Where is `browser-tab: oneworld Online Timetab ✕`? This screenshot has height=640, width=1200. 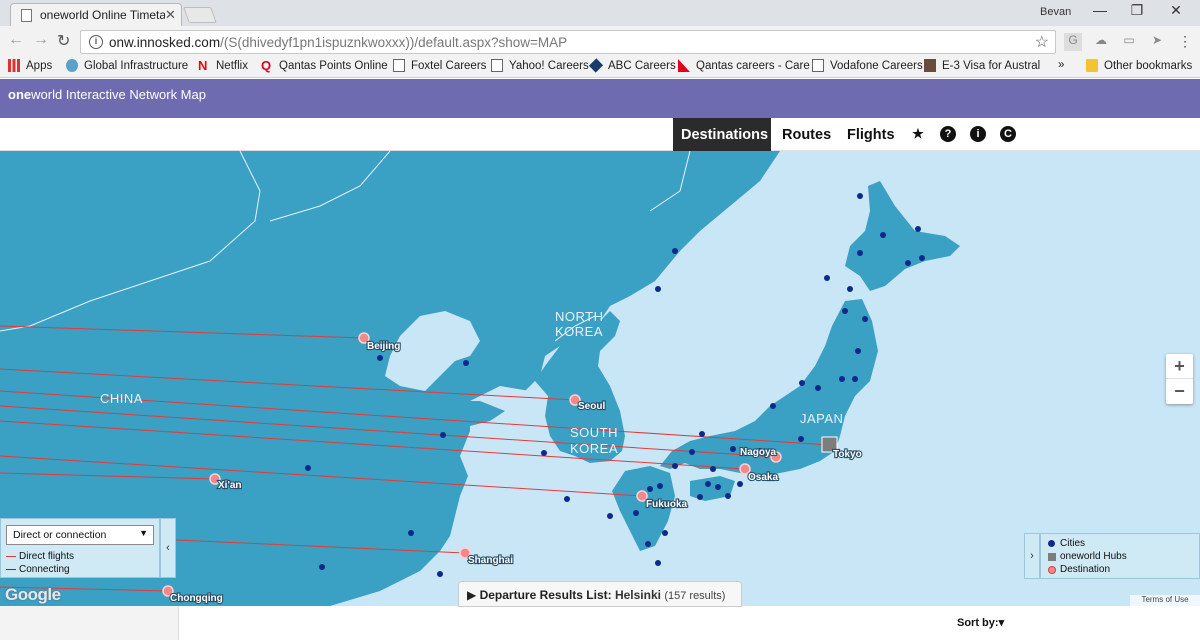 browser-tab: oneworld Online Timetab ✕ is located at coordinates (96, 14).